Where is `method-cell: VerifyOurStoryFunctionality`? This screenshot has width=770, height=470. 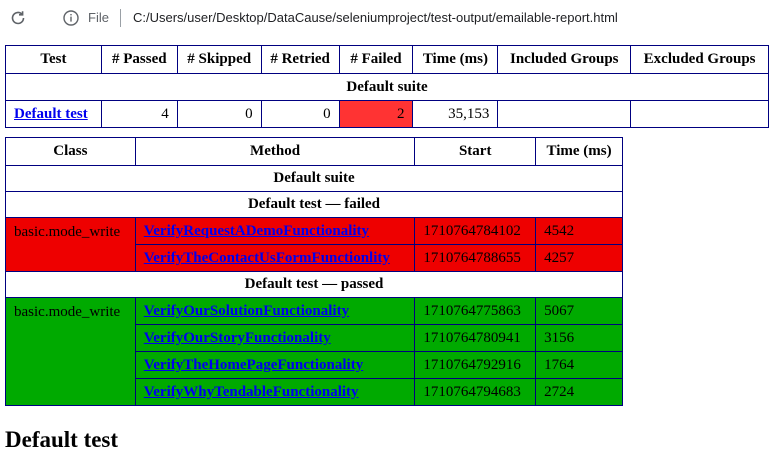
method-cell: VerifyOurStoryFunctionality is located at coordinates (275, 338).